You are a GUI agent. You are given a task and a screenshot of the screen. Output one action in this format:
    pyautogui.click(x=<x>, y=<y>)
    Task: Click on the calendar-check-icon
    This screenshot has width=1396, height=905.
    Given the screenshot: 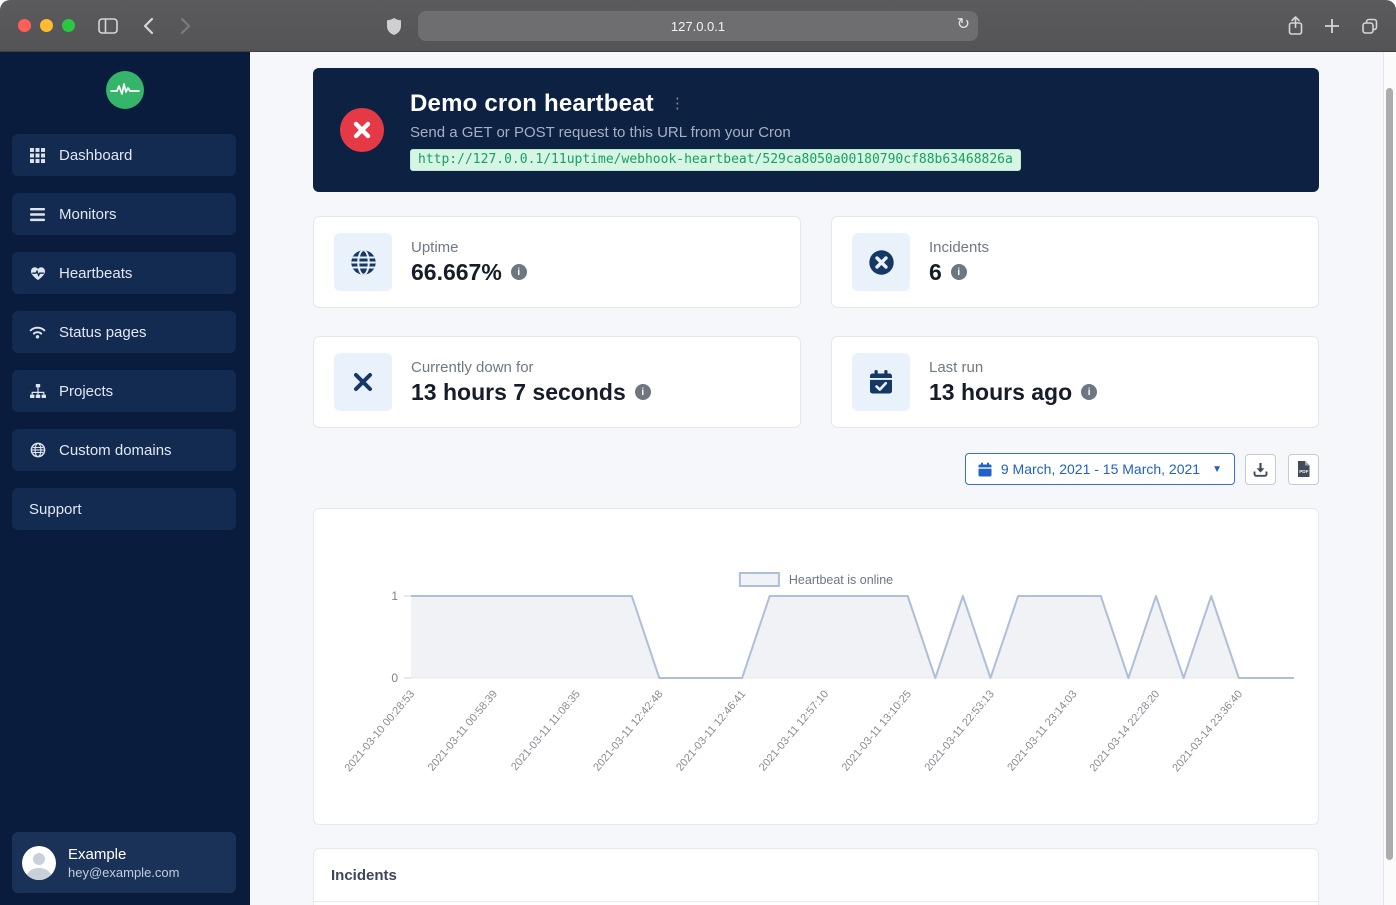 What is the action you would take?
    pyautogui.click(x=881, y=382)
    